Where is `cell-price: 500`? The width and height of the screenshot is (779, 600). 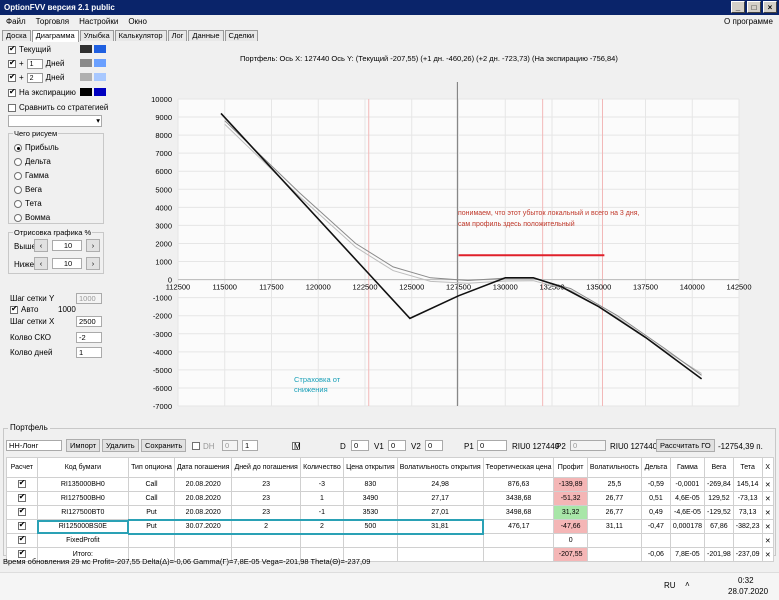 cell-price: 500 is located at coordinates (370, 526).